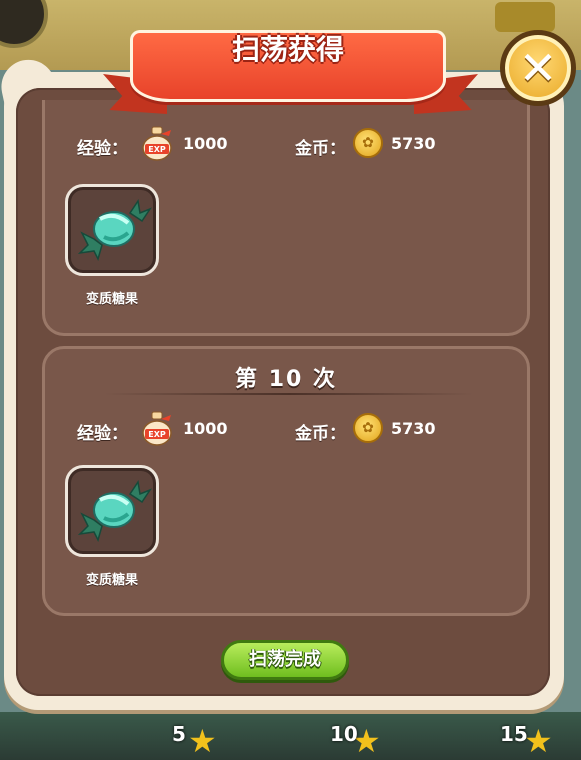  What do you see at coordinates (289, 394) in the screenshot?
I see `title-divider` at bounding box center [289, 394].